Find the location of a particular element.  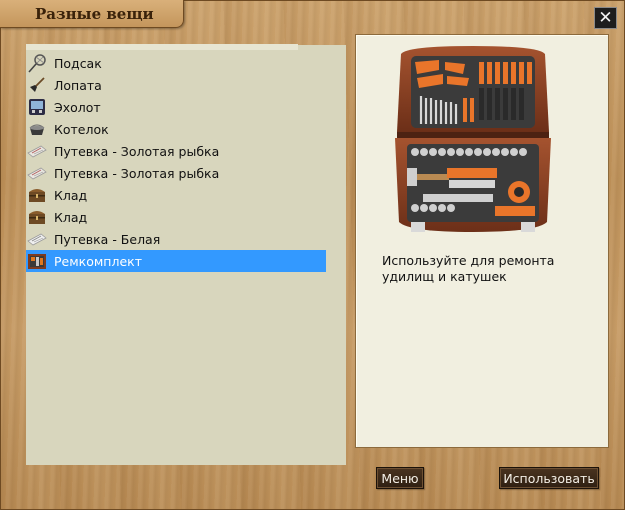

item-description: Используйте для ремонта удилищ и катушек is located at coordinates (468, 268).